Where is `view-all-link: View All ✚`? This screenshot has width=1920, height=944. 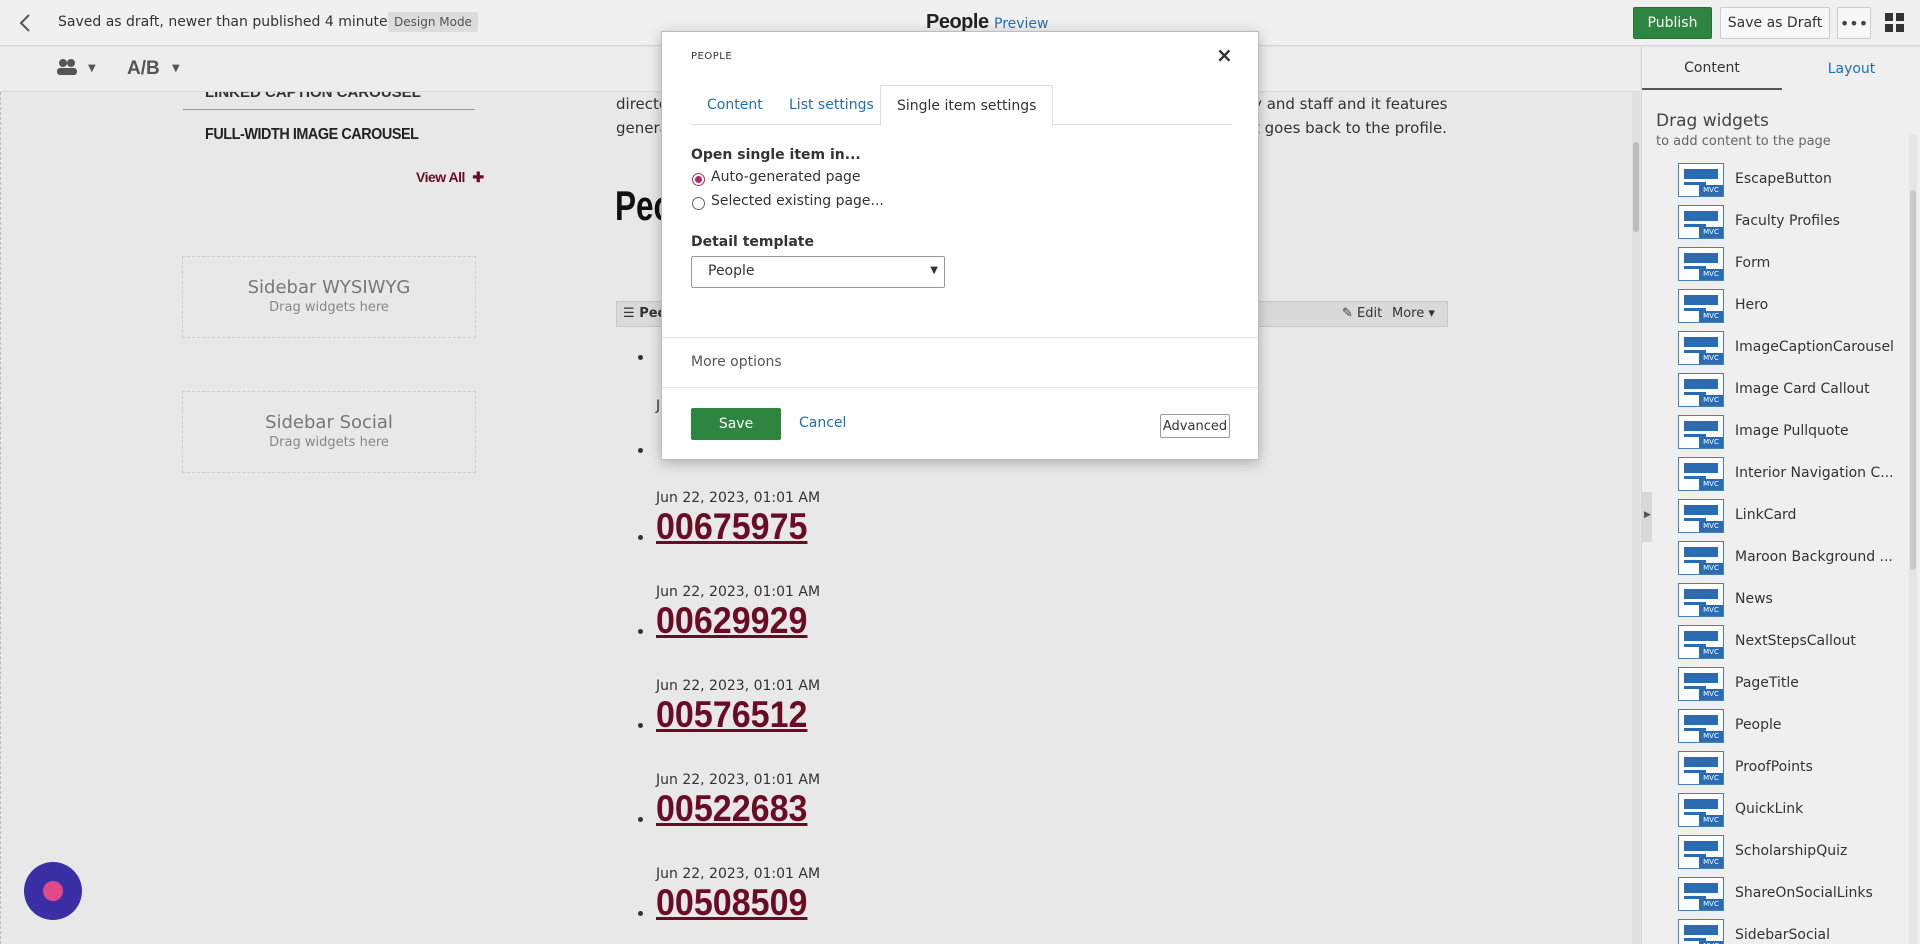
view-all-link: View All ✚ is located at coordinates (450, 177).